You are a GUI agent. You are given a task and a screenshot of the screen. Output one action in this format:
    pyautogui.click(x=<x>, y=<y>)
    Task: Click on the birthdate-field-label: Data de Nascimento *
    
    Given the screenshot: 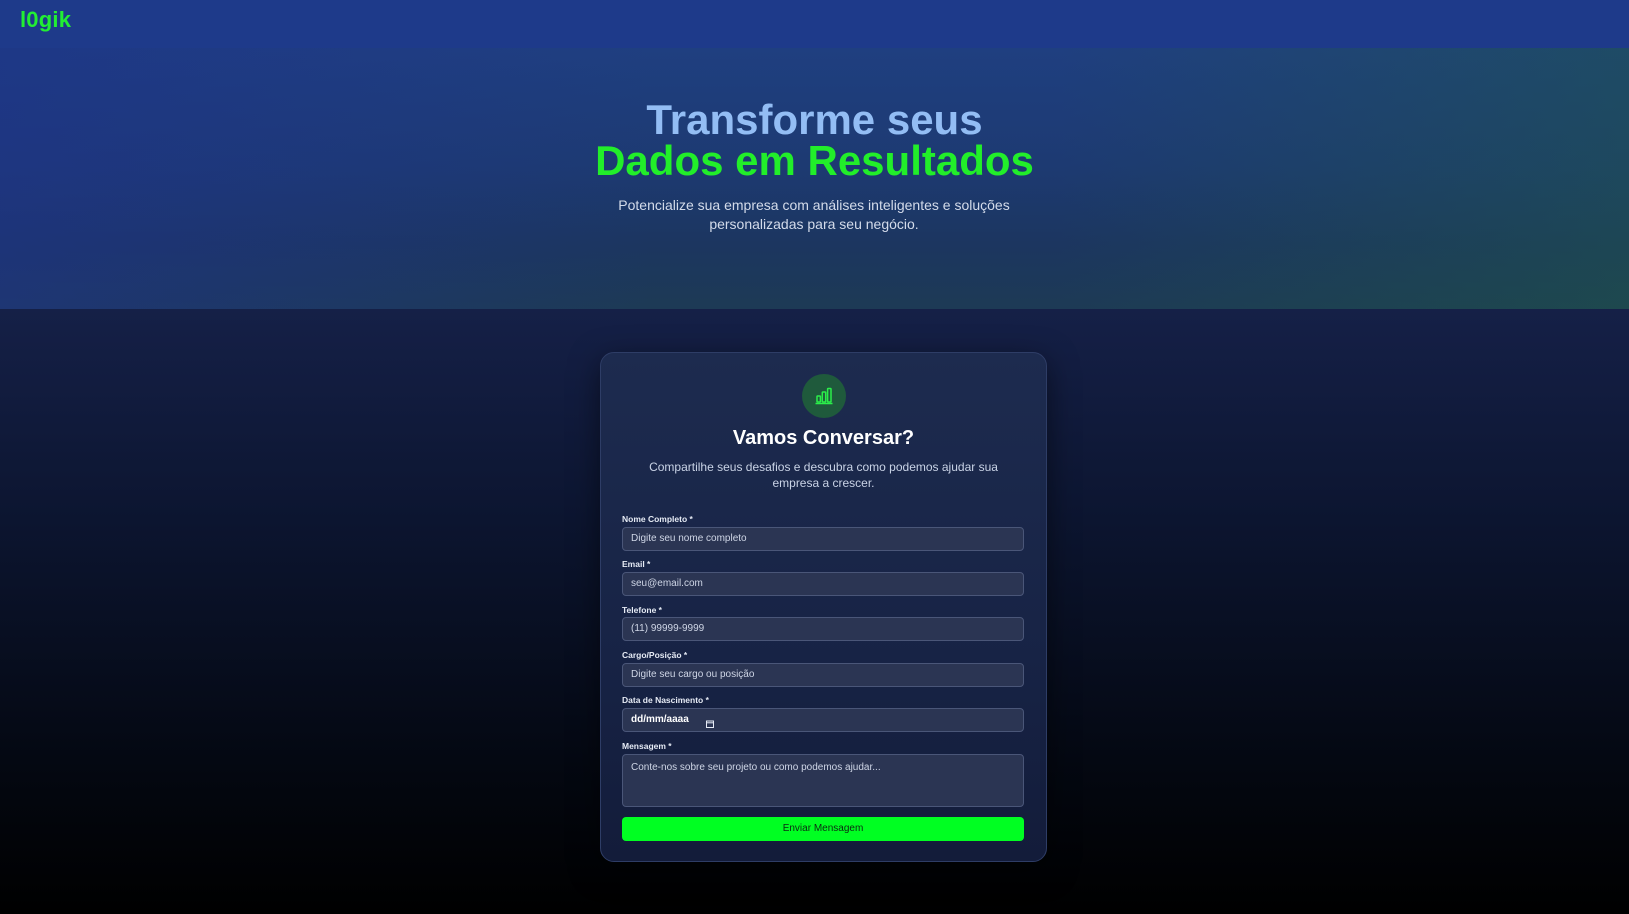 What is the action you would take?
    pyautogui.click(x=665, y=700)
    